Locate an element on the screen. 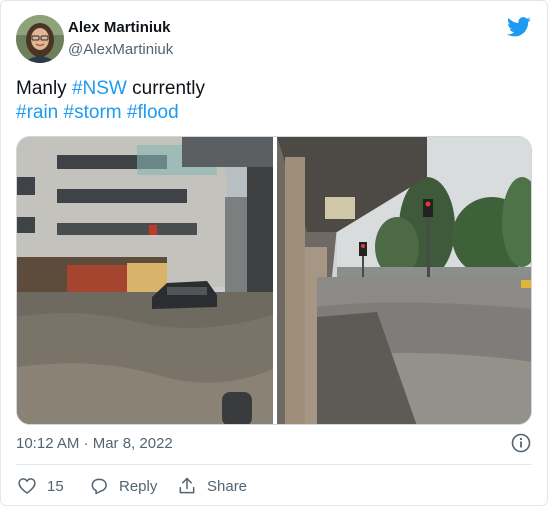 This screenshot has height=506, width=548. hashtag-nsw: #NSW is located at coordinates (99, 88).